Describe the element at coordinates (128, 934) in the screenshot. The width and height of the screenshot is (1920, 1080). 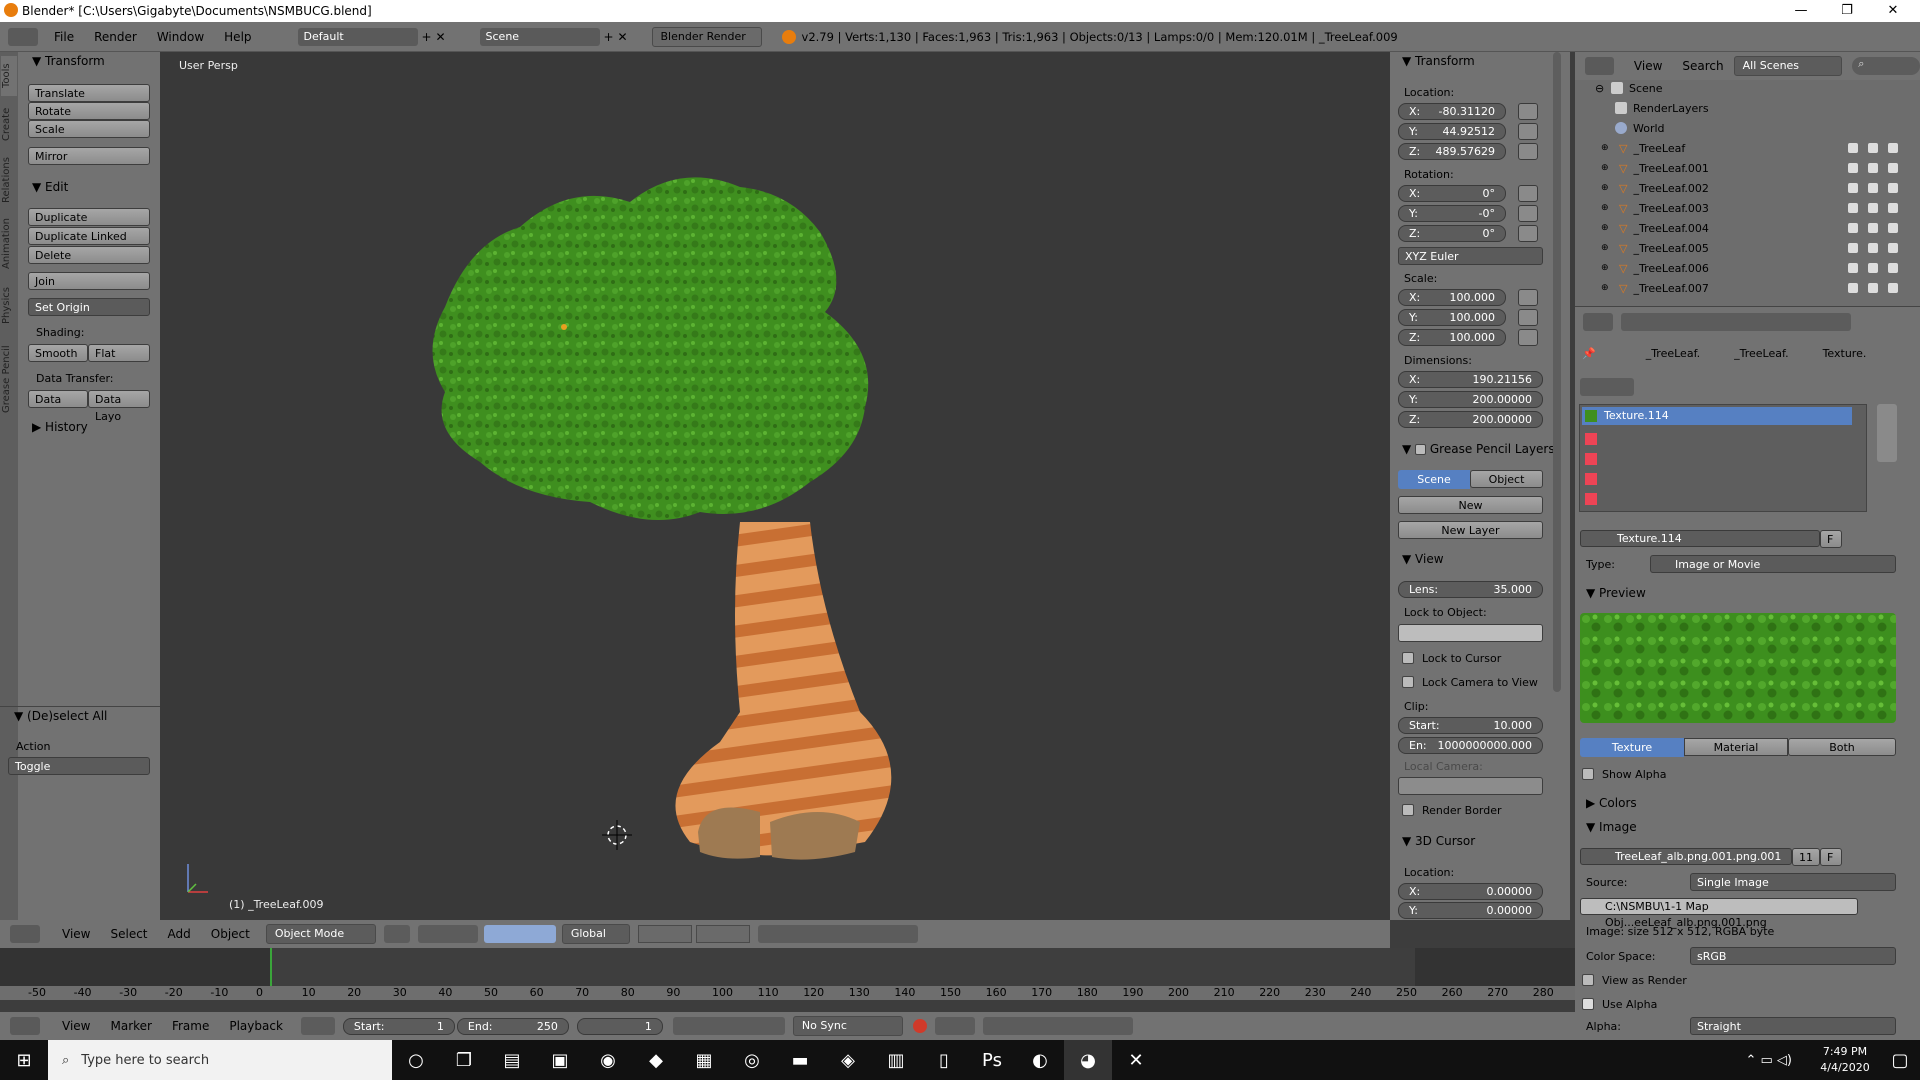
I see `menu-select: Select` at that location.